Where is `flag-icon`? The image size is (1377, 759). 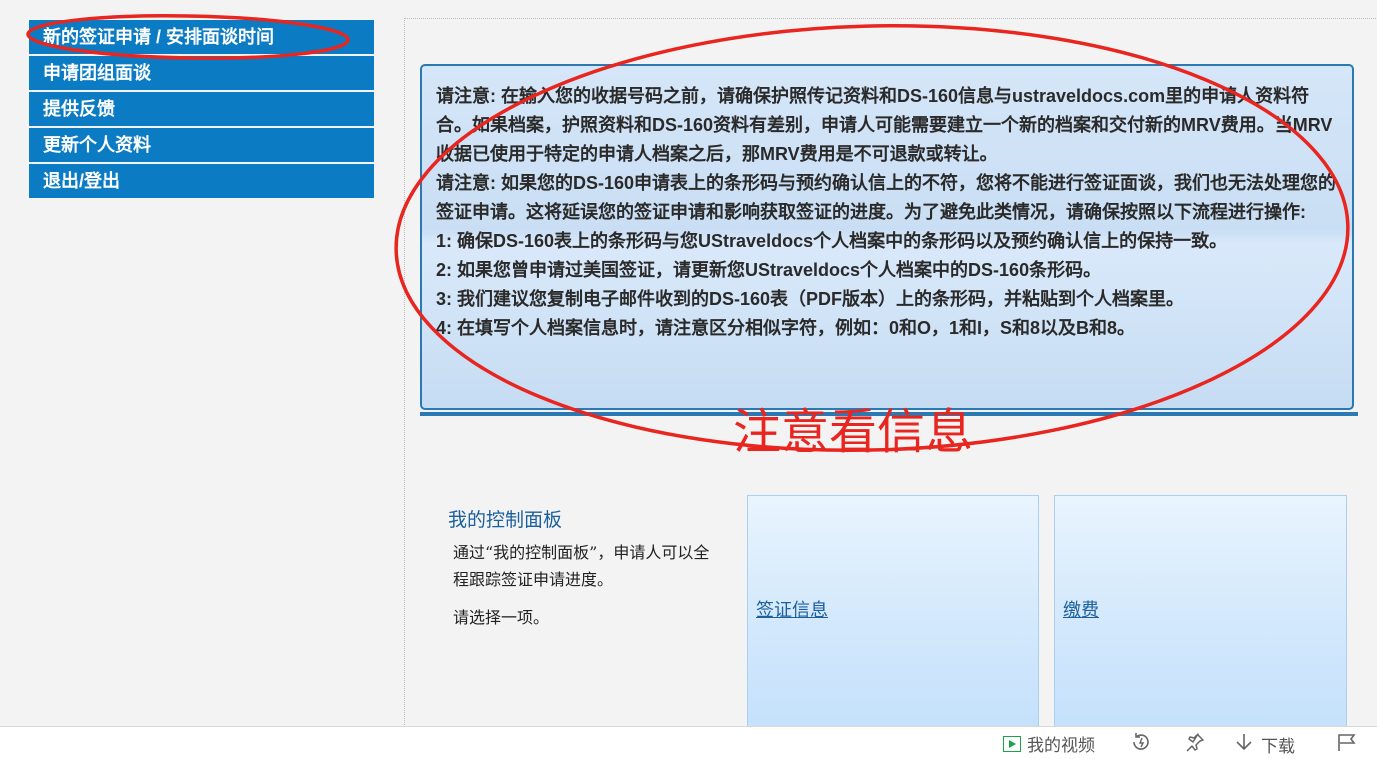
flag-icon is located at coordinates (1347, 744).